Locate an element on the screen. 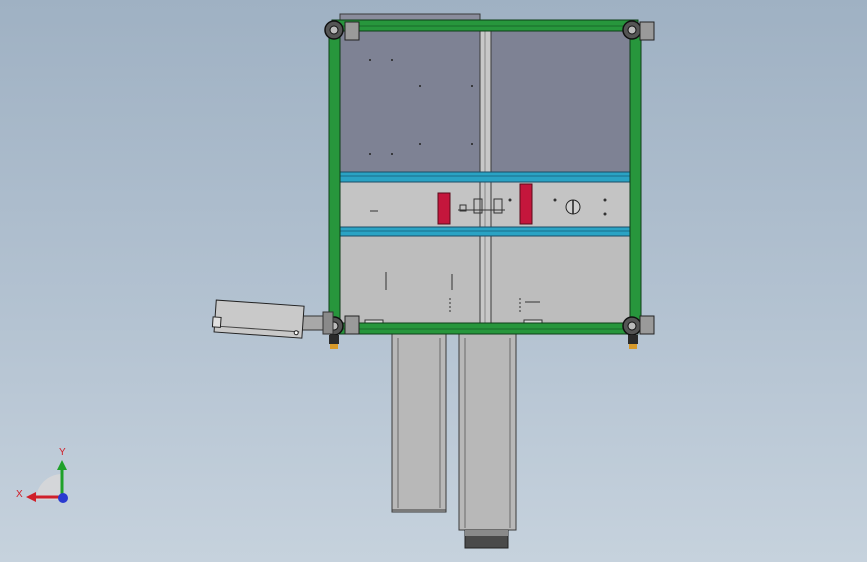 This screenshot has width=867, height=562. right-chute is located at coordinates (487, 441).